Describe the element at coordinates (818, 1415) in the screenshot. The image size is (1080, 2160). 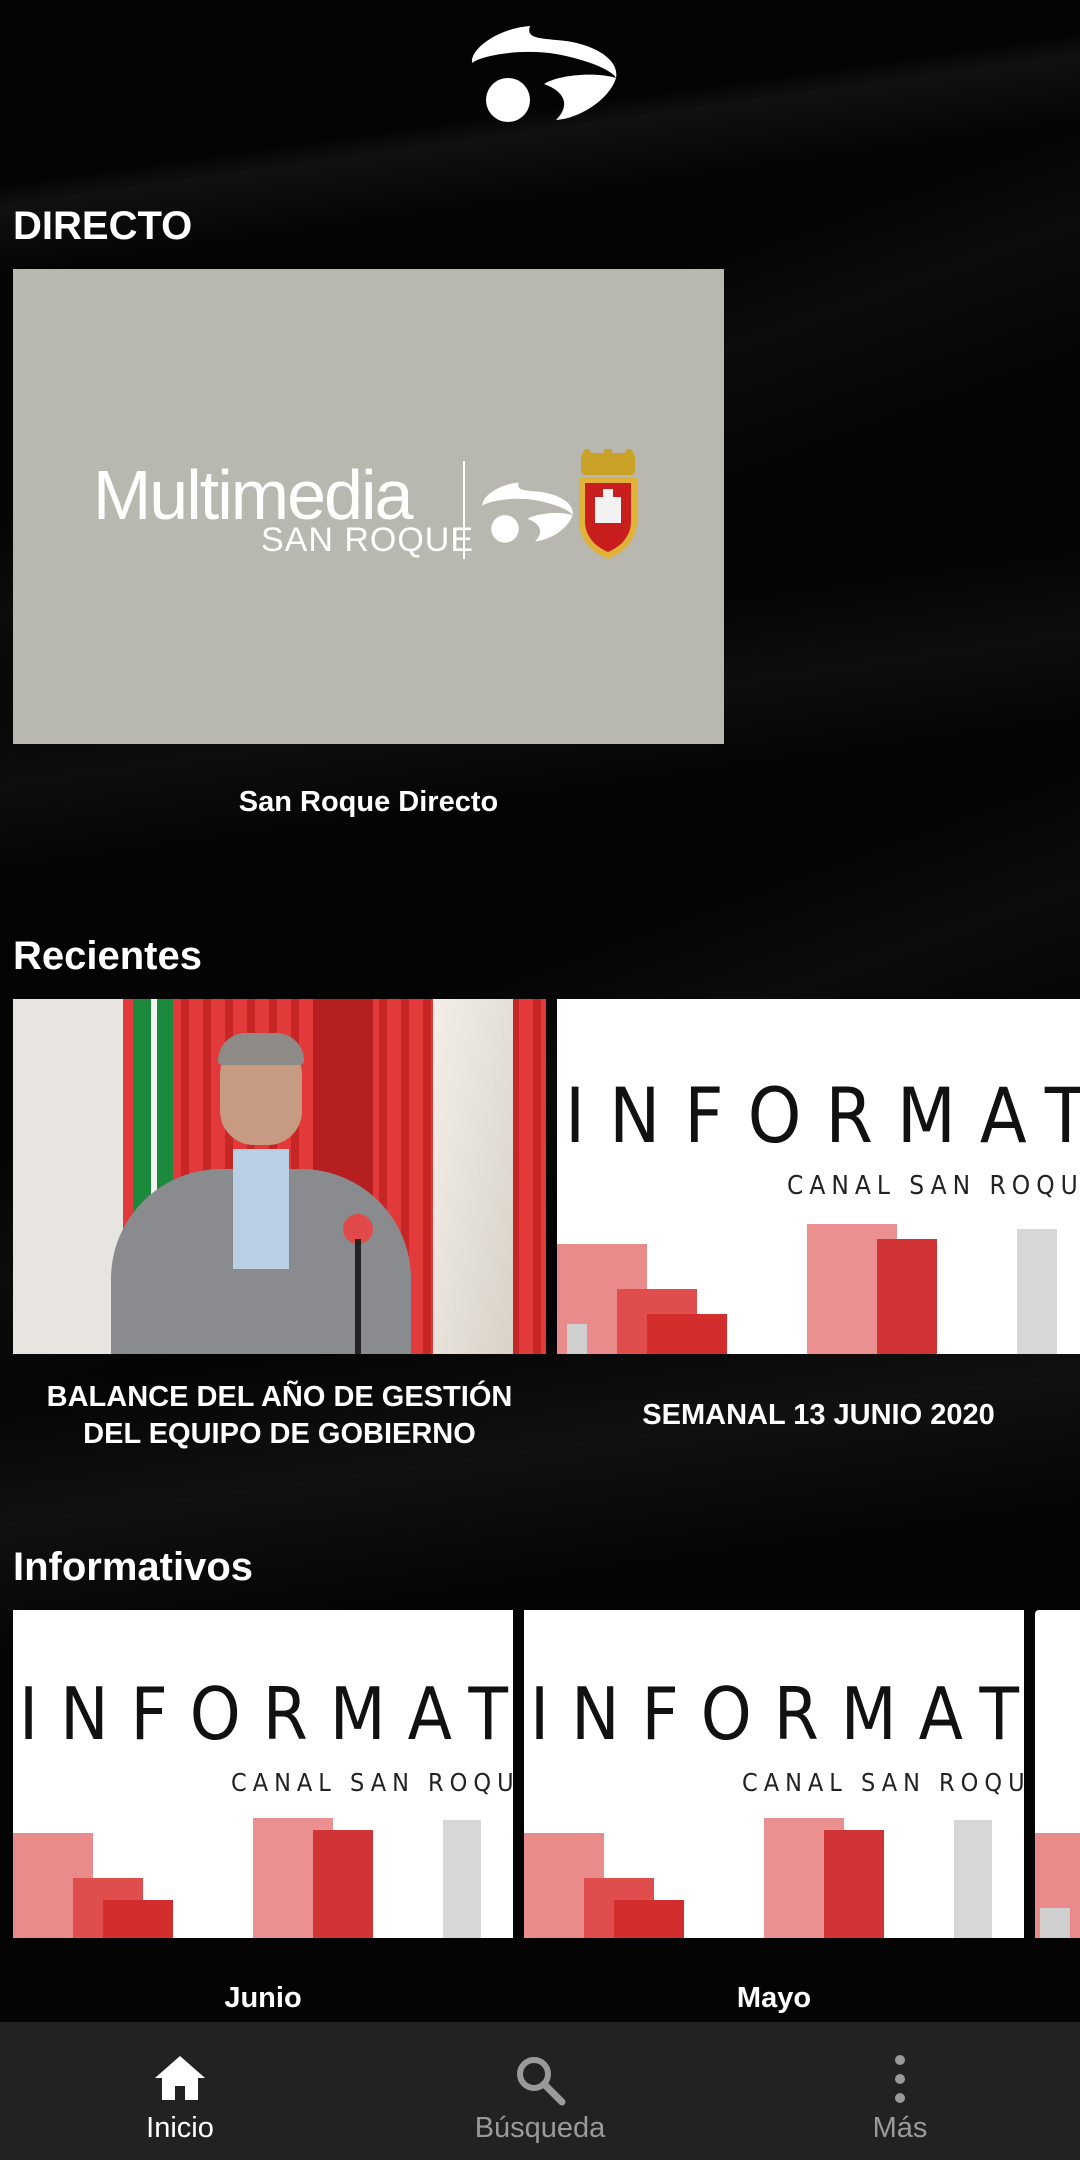
I see `recent-video-caption: SEMANAL 13 JUNIO 2020` at that location.